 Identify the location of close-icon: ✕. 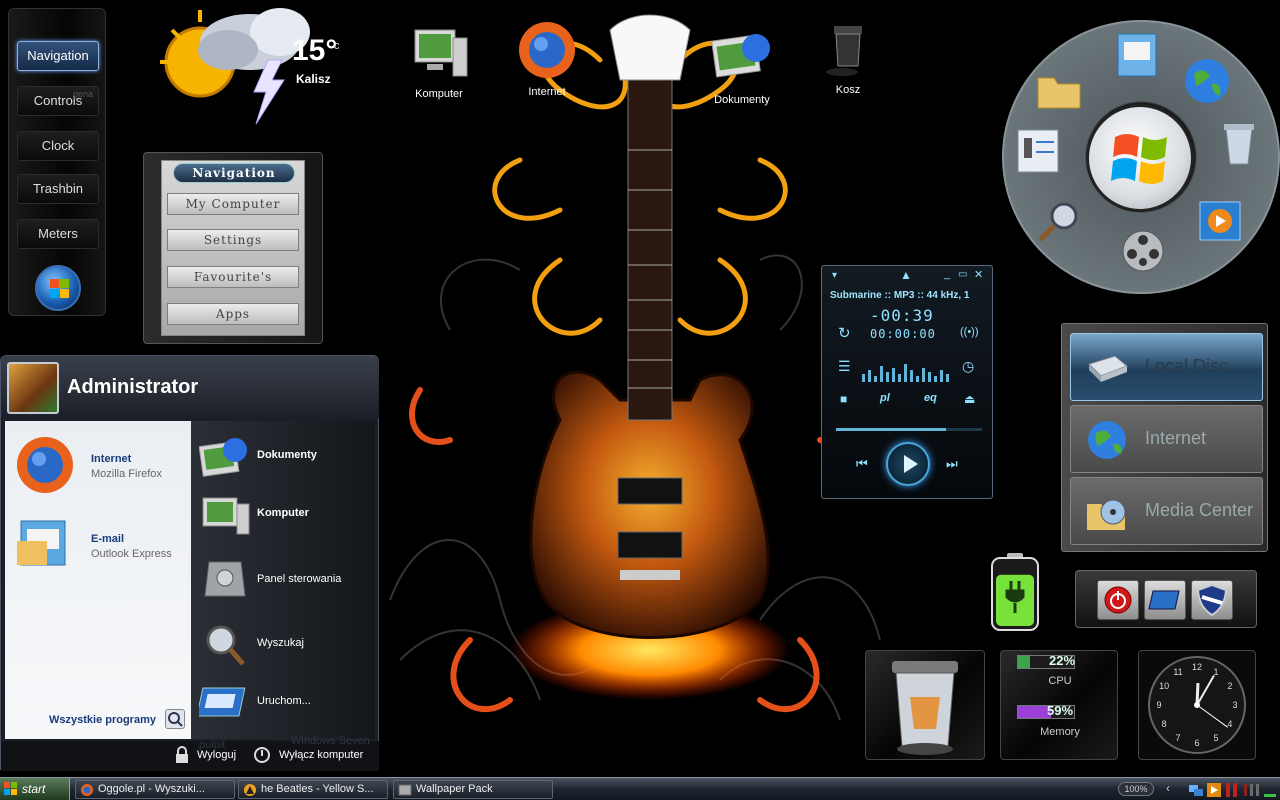
(978, 274).